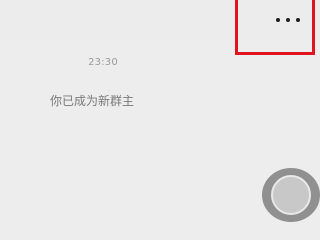  What do you see at coordinates (92, 101) in the screenshot?
I see `system-message: 你已成为新群主` at bounding box center [92, 101].